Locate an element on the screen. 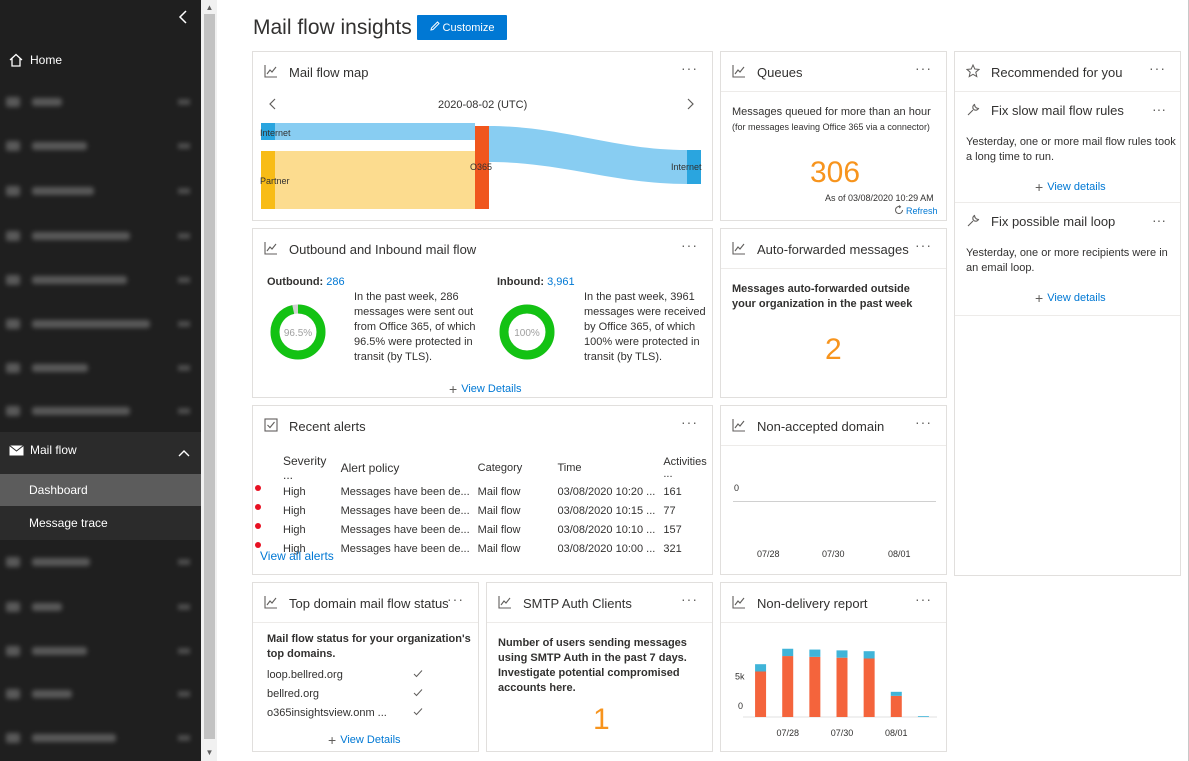  list-item: bellred.org is located at coordinates (347, 697).